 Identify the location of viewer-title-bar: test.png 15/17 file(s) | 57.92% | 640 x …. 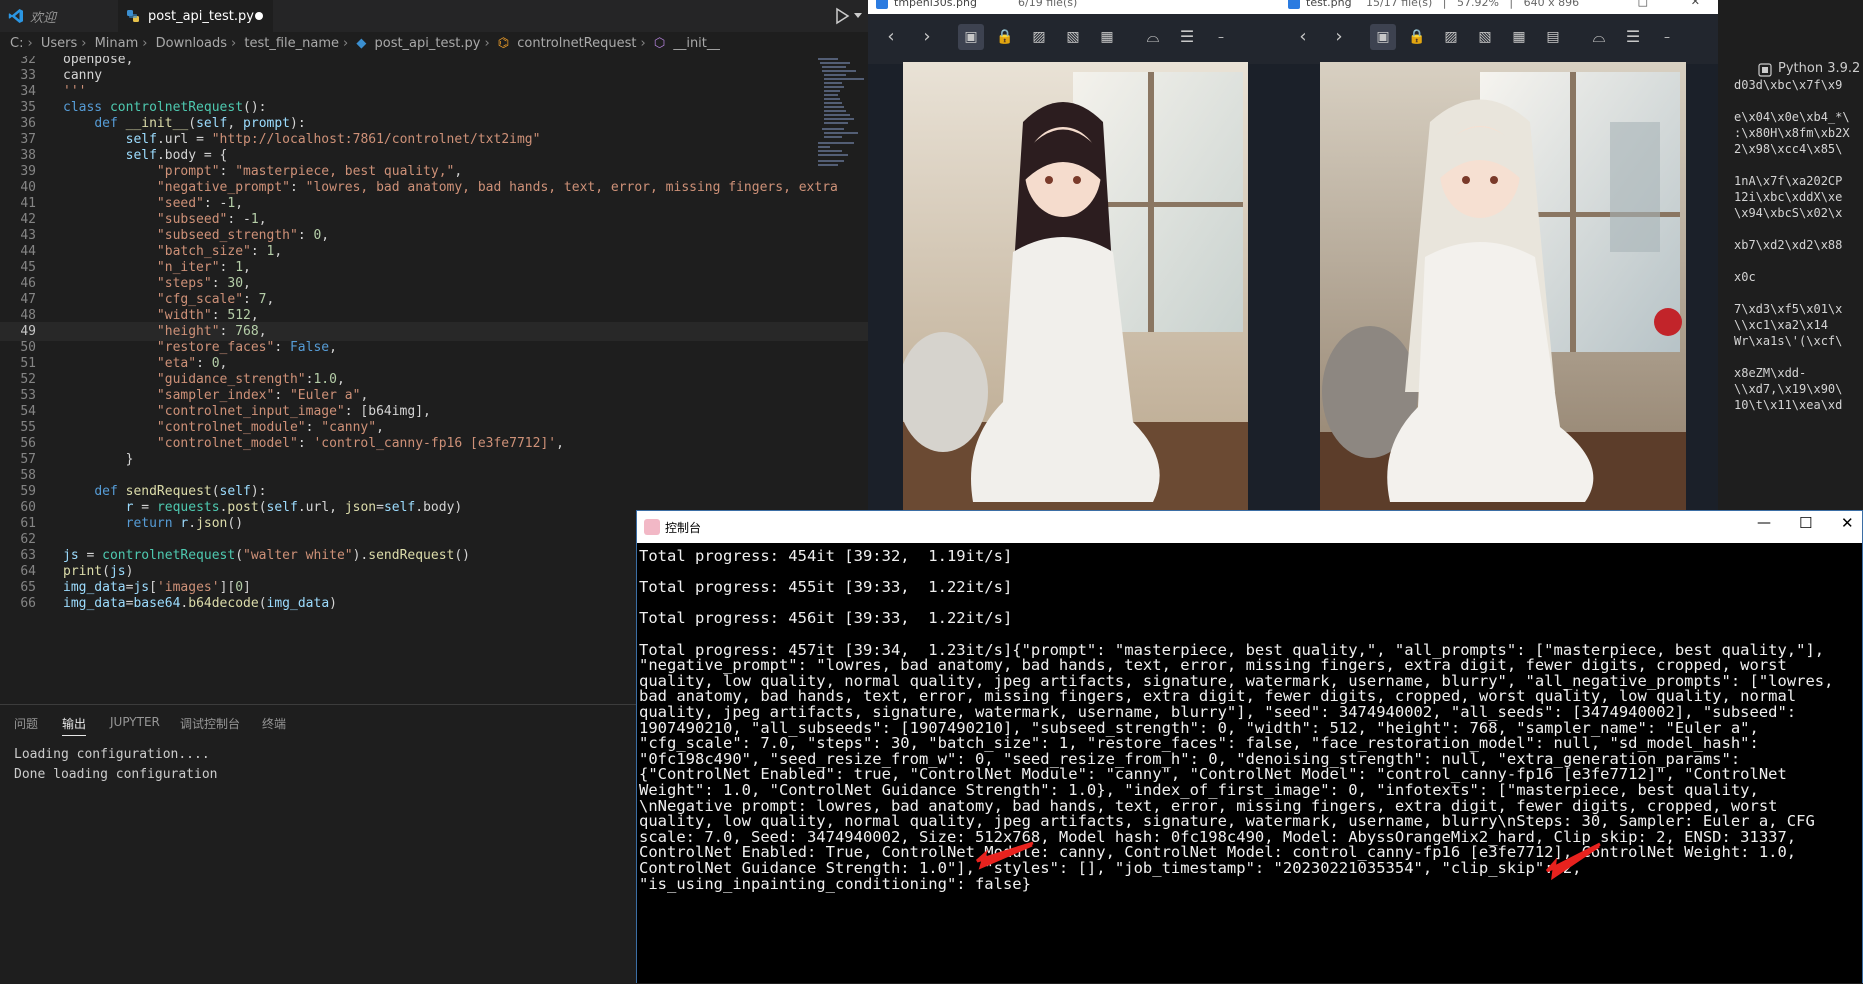
(1499, 7).